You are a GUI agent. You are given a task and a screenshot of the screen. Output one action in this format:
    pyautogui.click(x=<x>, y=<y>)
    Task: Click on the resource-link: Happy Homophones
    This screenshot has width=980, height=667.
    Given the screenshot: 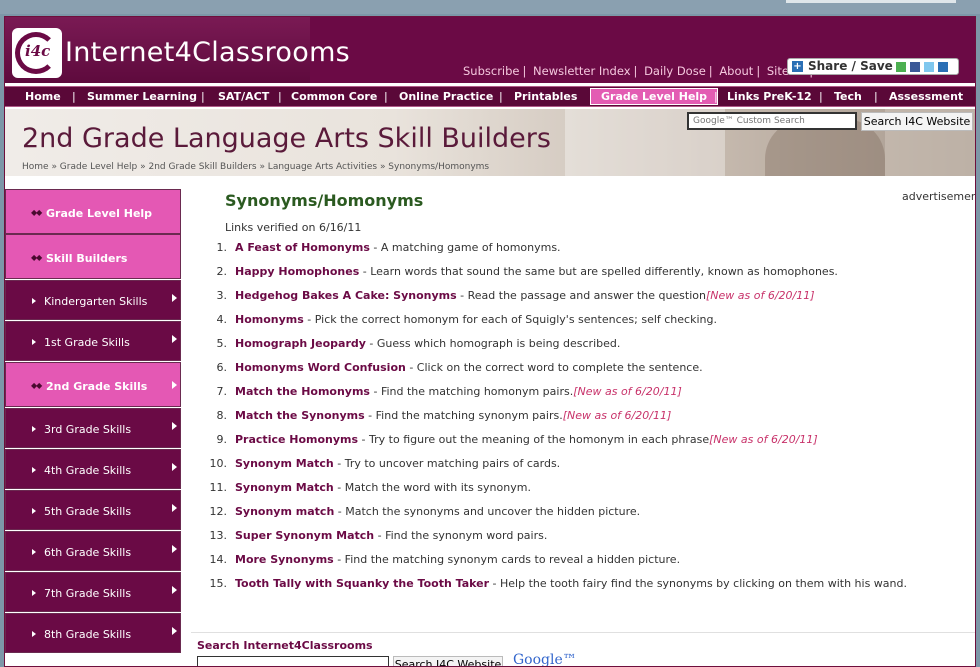 What is the action you would take?
    pyautogui.click(x=297, y=271)
    